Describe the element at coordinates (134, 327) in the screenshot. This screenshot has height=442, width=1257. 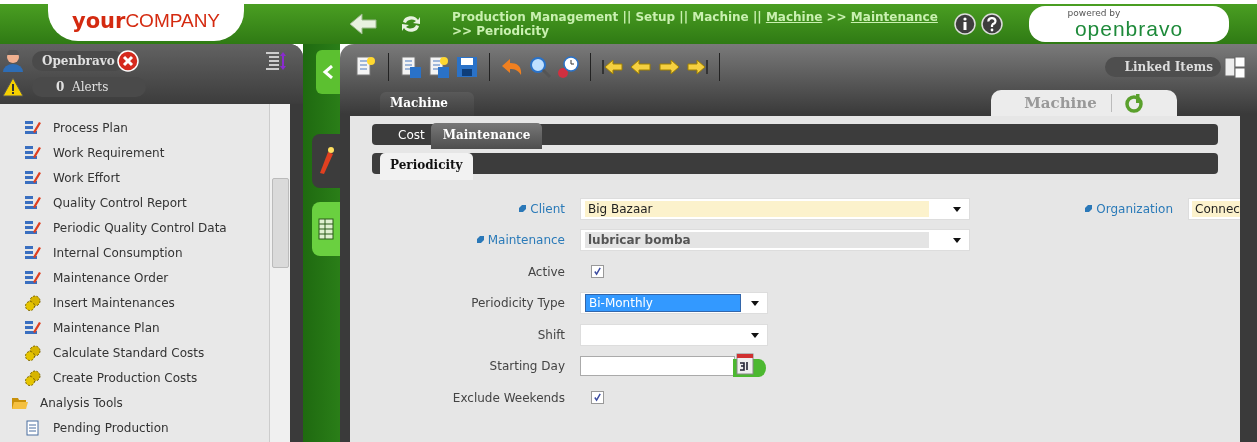
I see `menu-item: Maintenance Plan` at that location.